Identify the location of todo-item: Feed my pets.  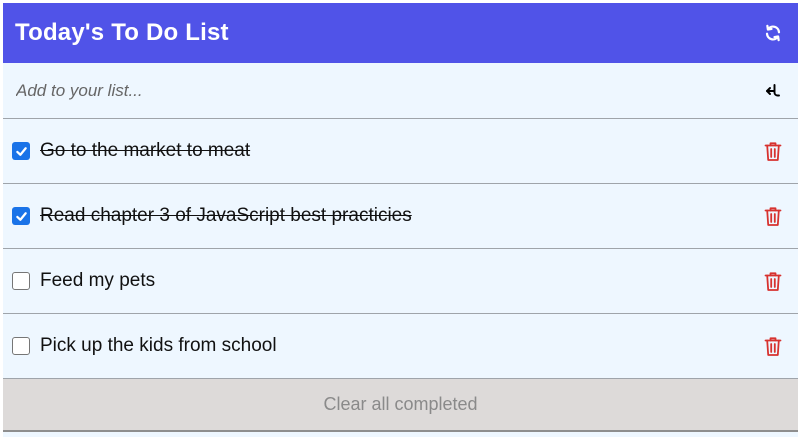
(400, 281).